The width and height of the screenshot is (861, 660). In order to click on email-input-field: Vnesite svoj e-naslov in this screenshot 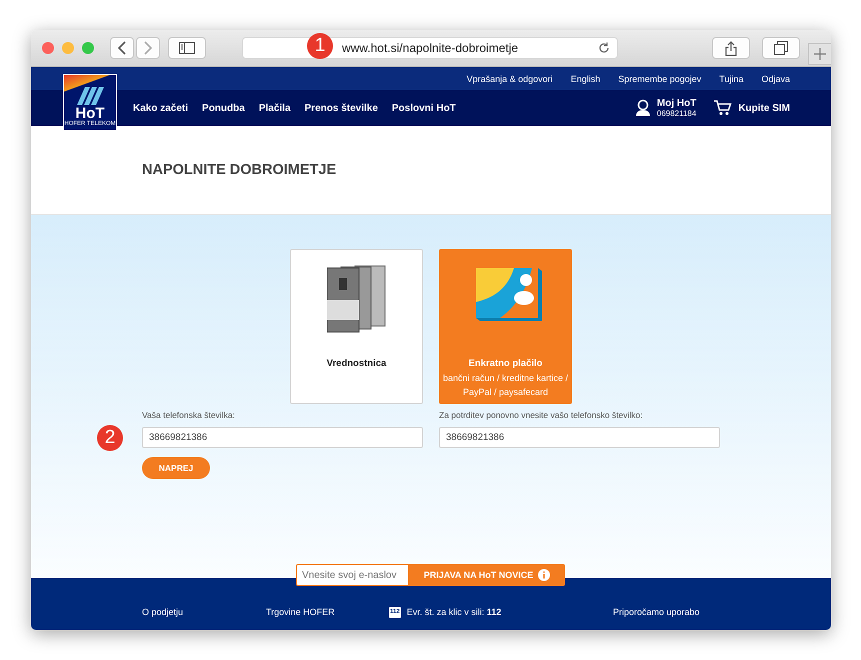, I will do `click(352, 575)`.